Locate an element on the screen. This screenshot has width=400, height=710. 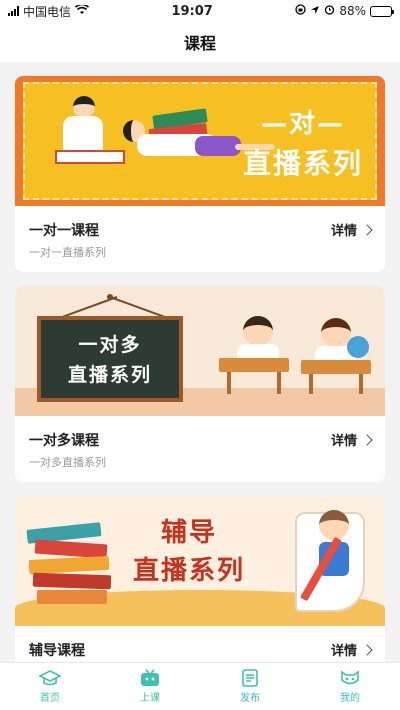
status-right: 88% is located at coordinates (344, 11).